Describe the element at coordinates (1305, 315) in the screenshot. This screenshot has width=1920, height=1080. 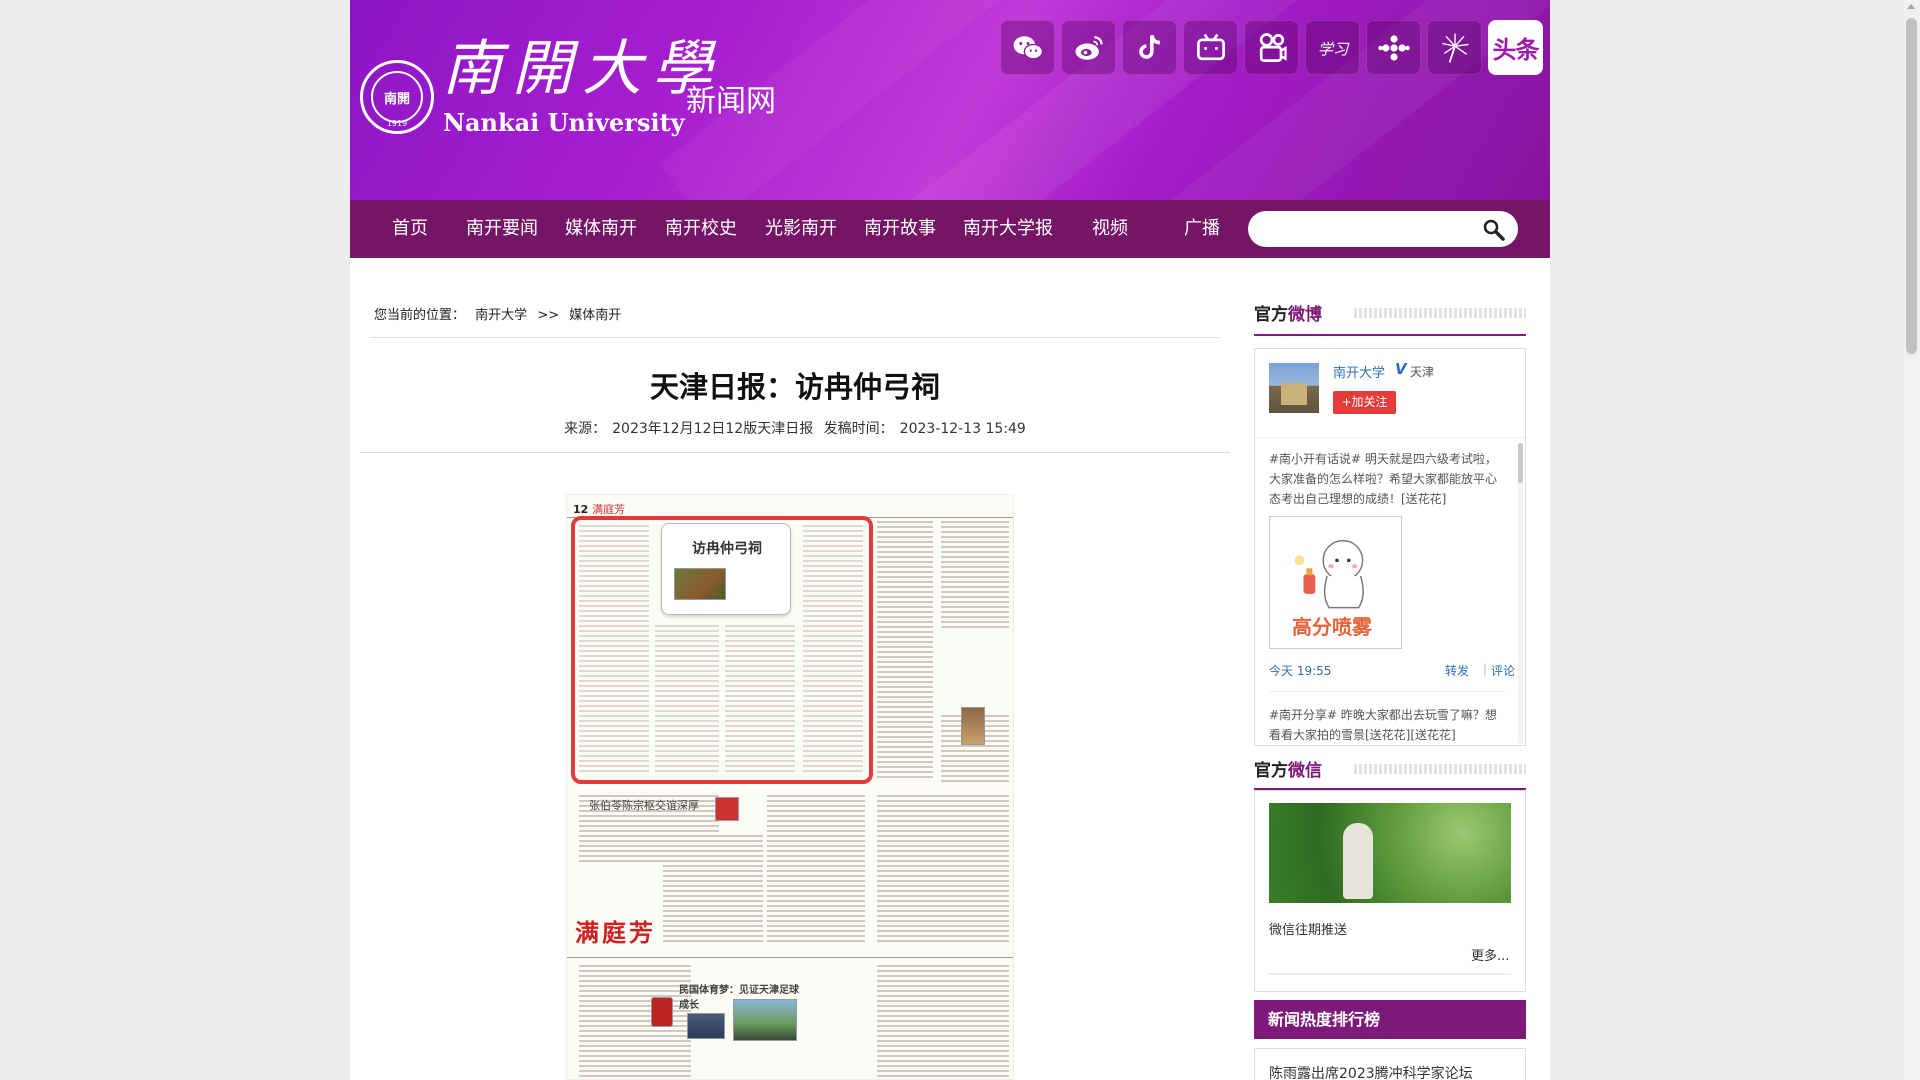
I see `weibo-title-highlight: 微博` at that location.